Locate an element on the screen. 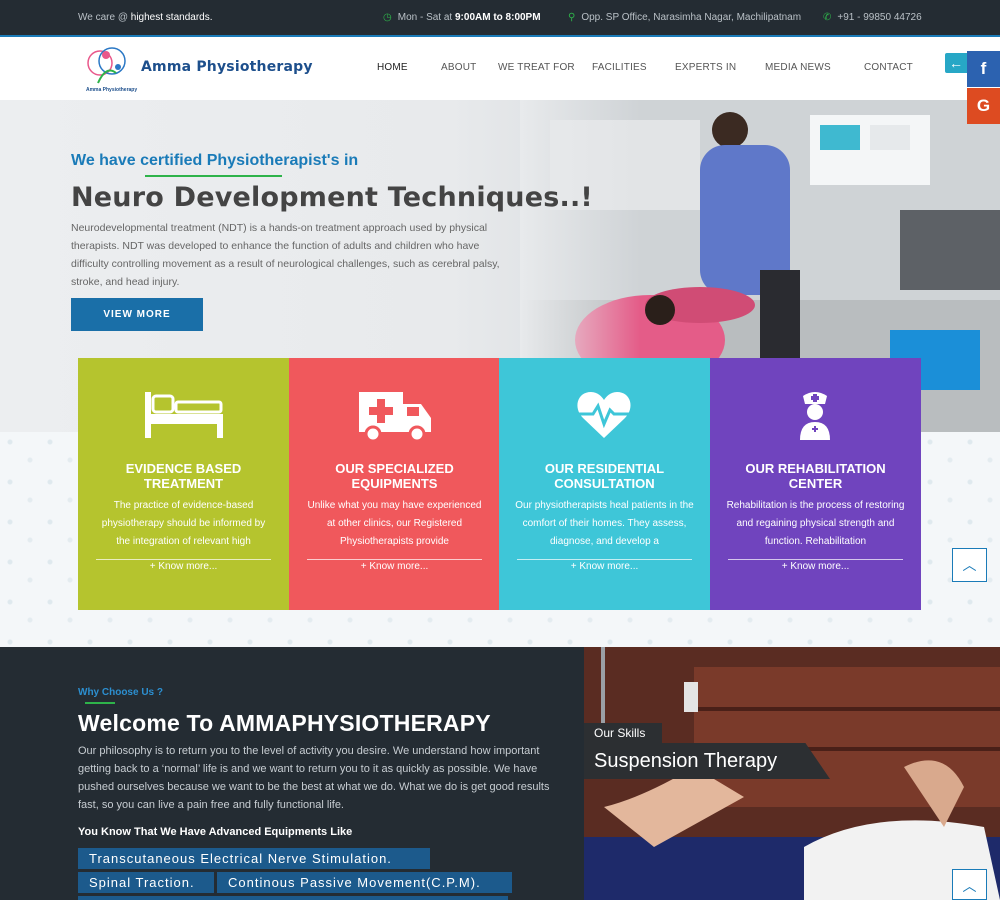 The image size is (1000, 900). google-plus-icon: G is located at coordinates (983, 106).